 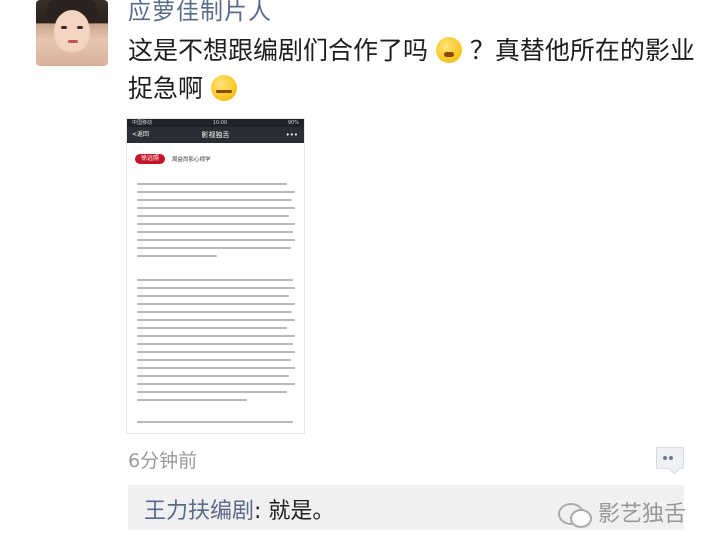 What do you see at coordinates (670, 461) in the screenshot?
I see `comment-button` at bounding box center [670, 461].